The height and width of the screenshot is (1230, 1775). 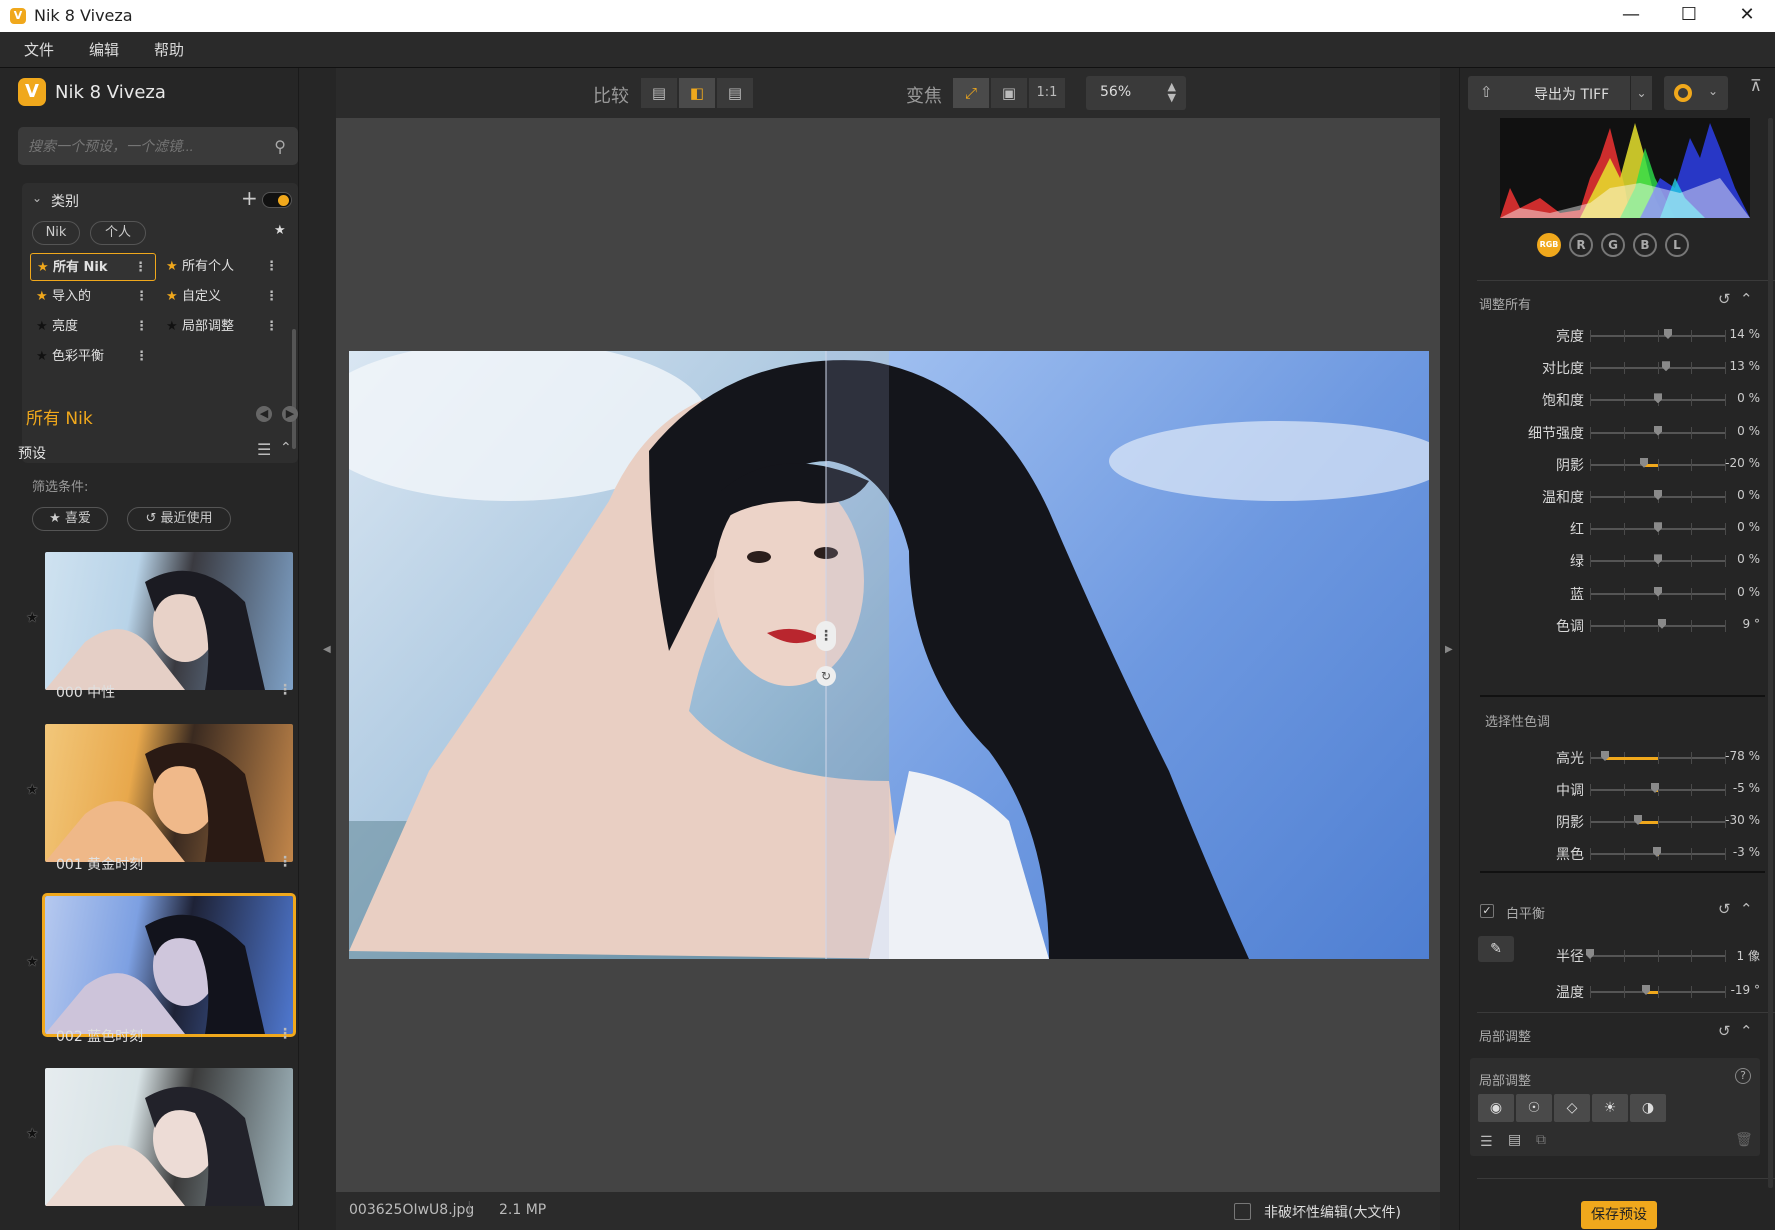 What do you see at coordinates (93, 267) in the screenshot?
I see `category-all-nik: ★ 所有 Nik ⋮` at bounding box center [93, 267].